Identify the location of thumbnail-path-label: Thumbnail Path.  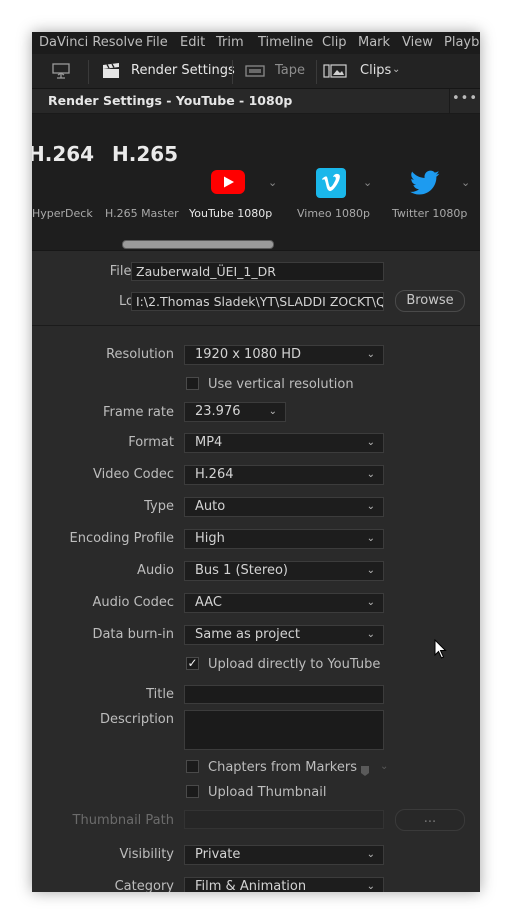
(123, 820).